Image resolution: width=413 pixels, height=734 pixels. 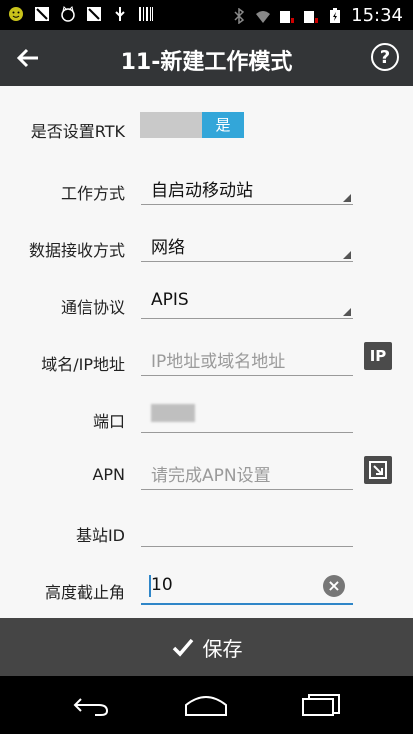 What do you see at coordinates (81, 14) in the screenshot?
I see `status-left-icons` at bounding box center [81, 14].